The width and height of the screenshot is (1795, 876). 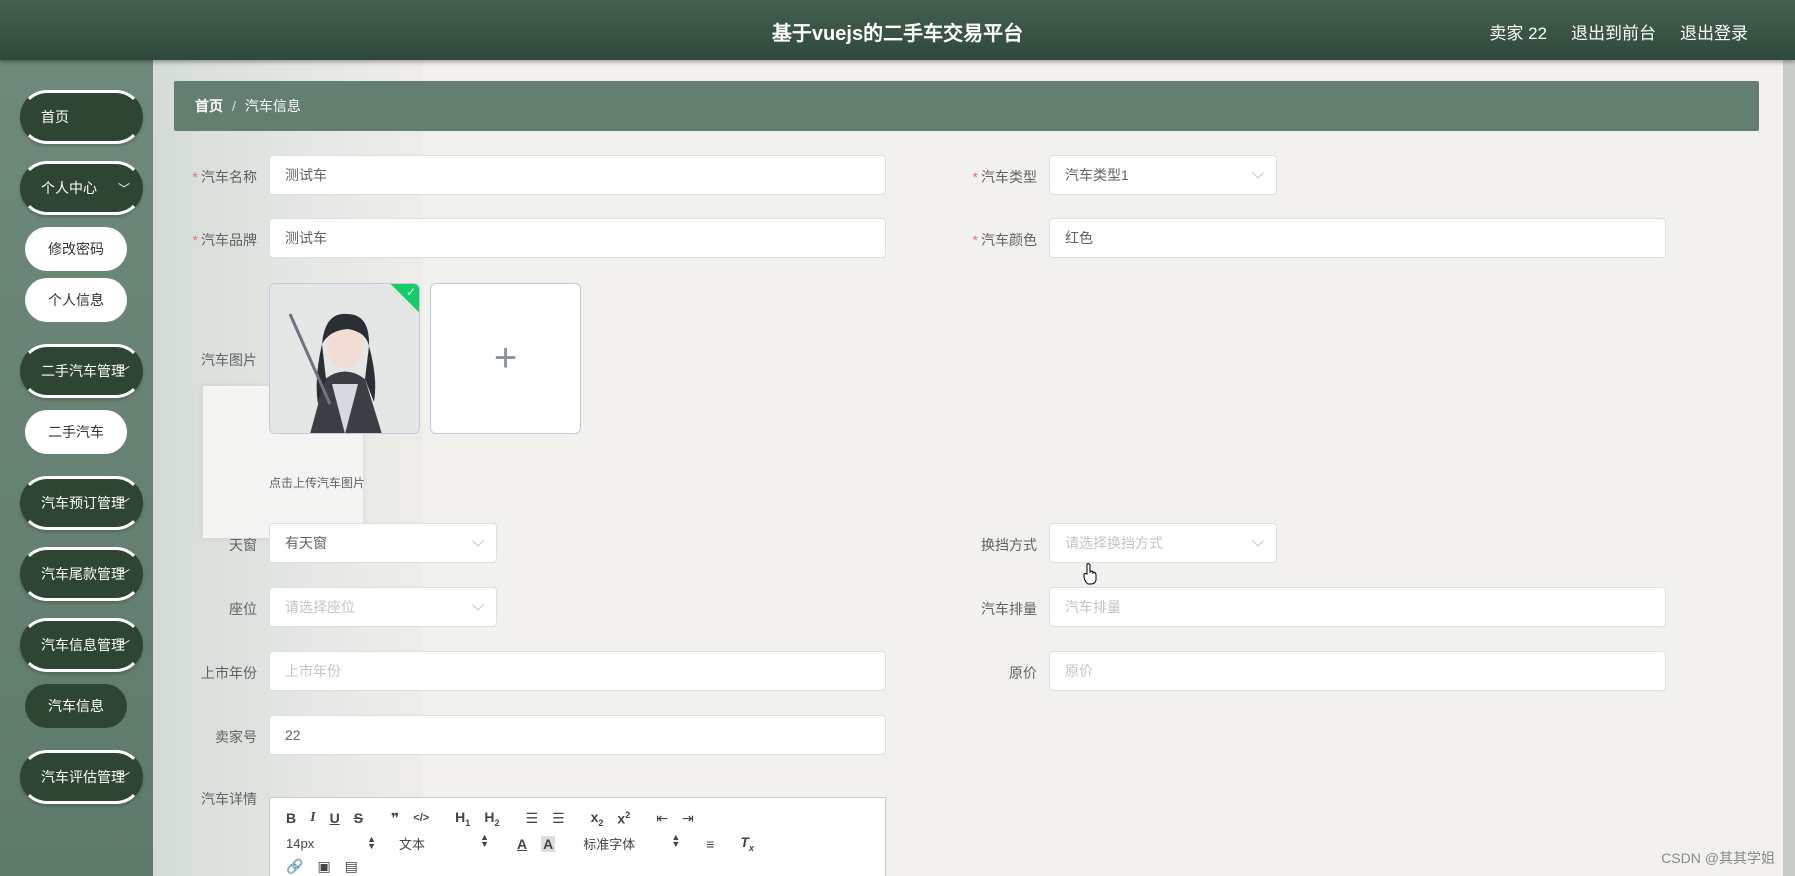 I want to click on launch-year-placeholder: 上市年份, so click(x=313, y=671).